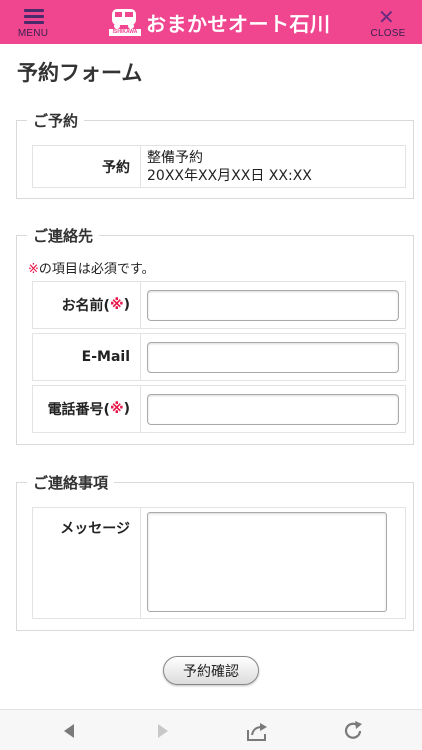 The width and height of the screenshot is (422, 750). I want to click on share-icon, so click(257, 731).